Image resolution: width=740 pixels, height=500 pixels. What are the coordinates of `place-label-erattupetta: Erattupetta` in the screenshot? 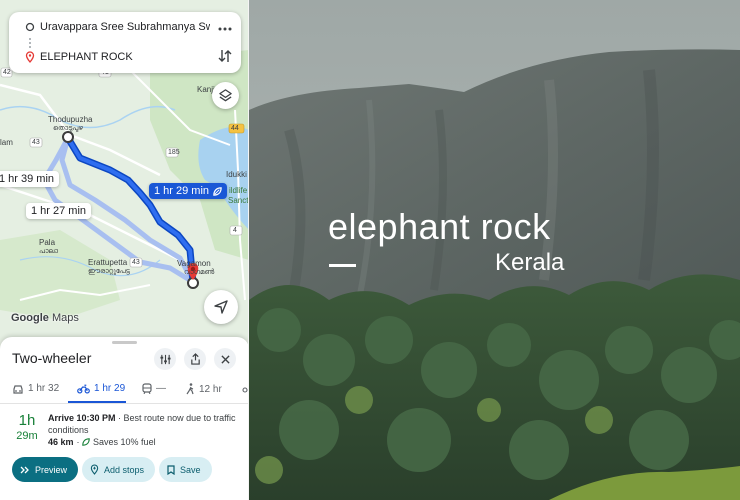 It's located at (108, 262).